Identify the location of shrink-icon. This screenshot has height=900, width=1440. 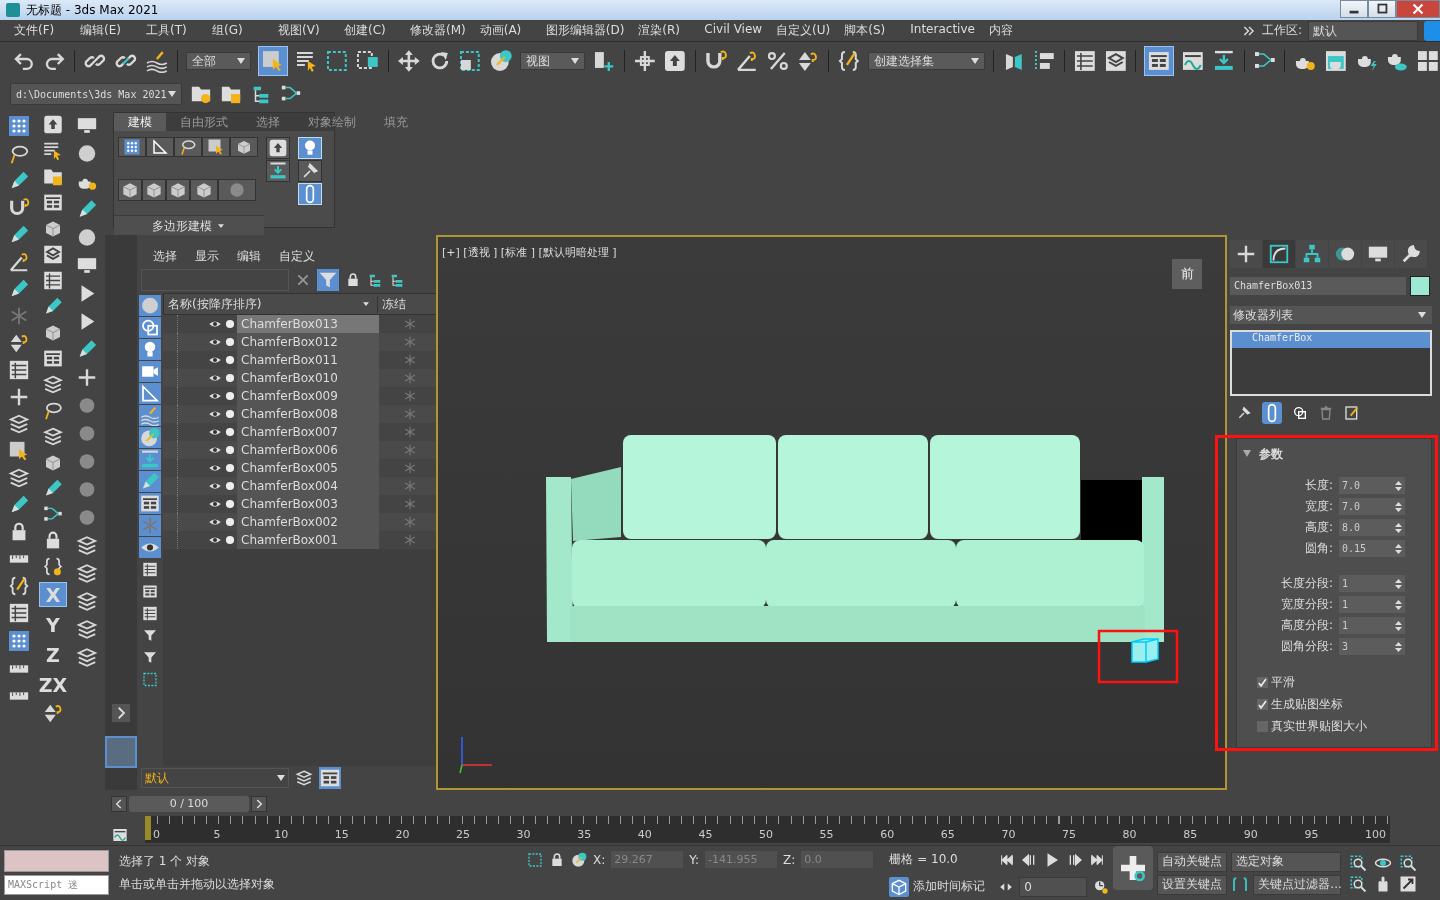
(154, 190).